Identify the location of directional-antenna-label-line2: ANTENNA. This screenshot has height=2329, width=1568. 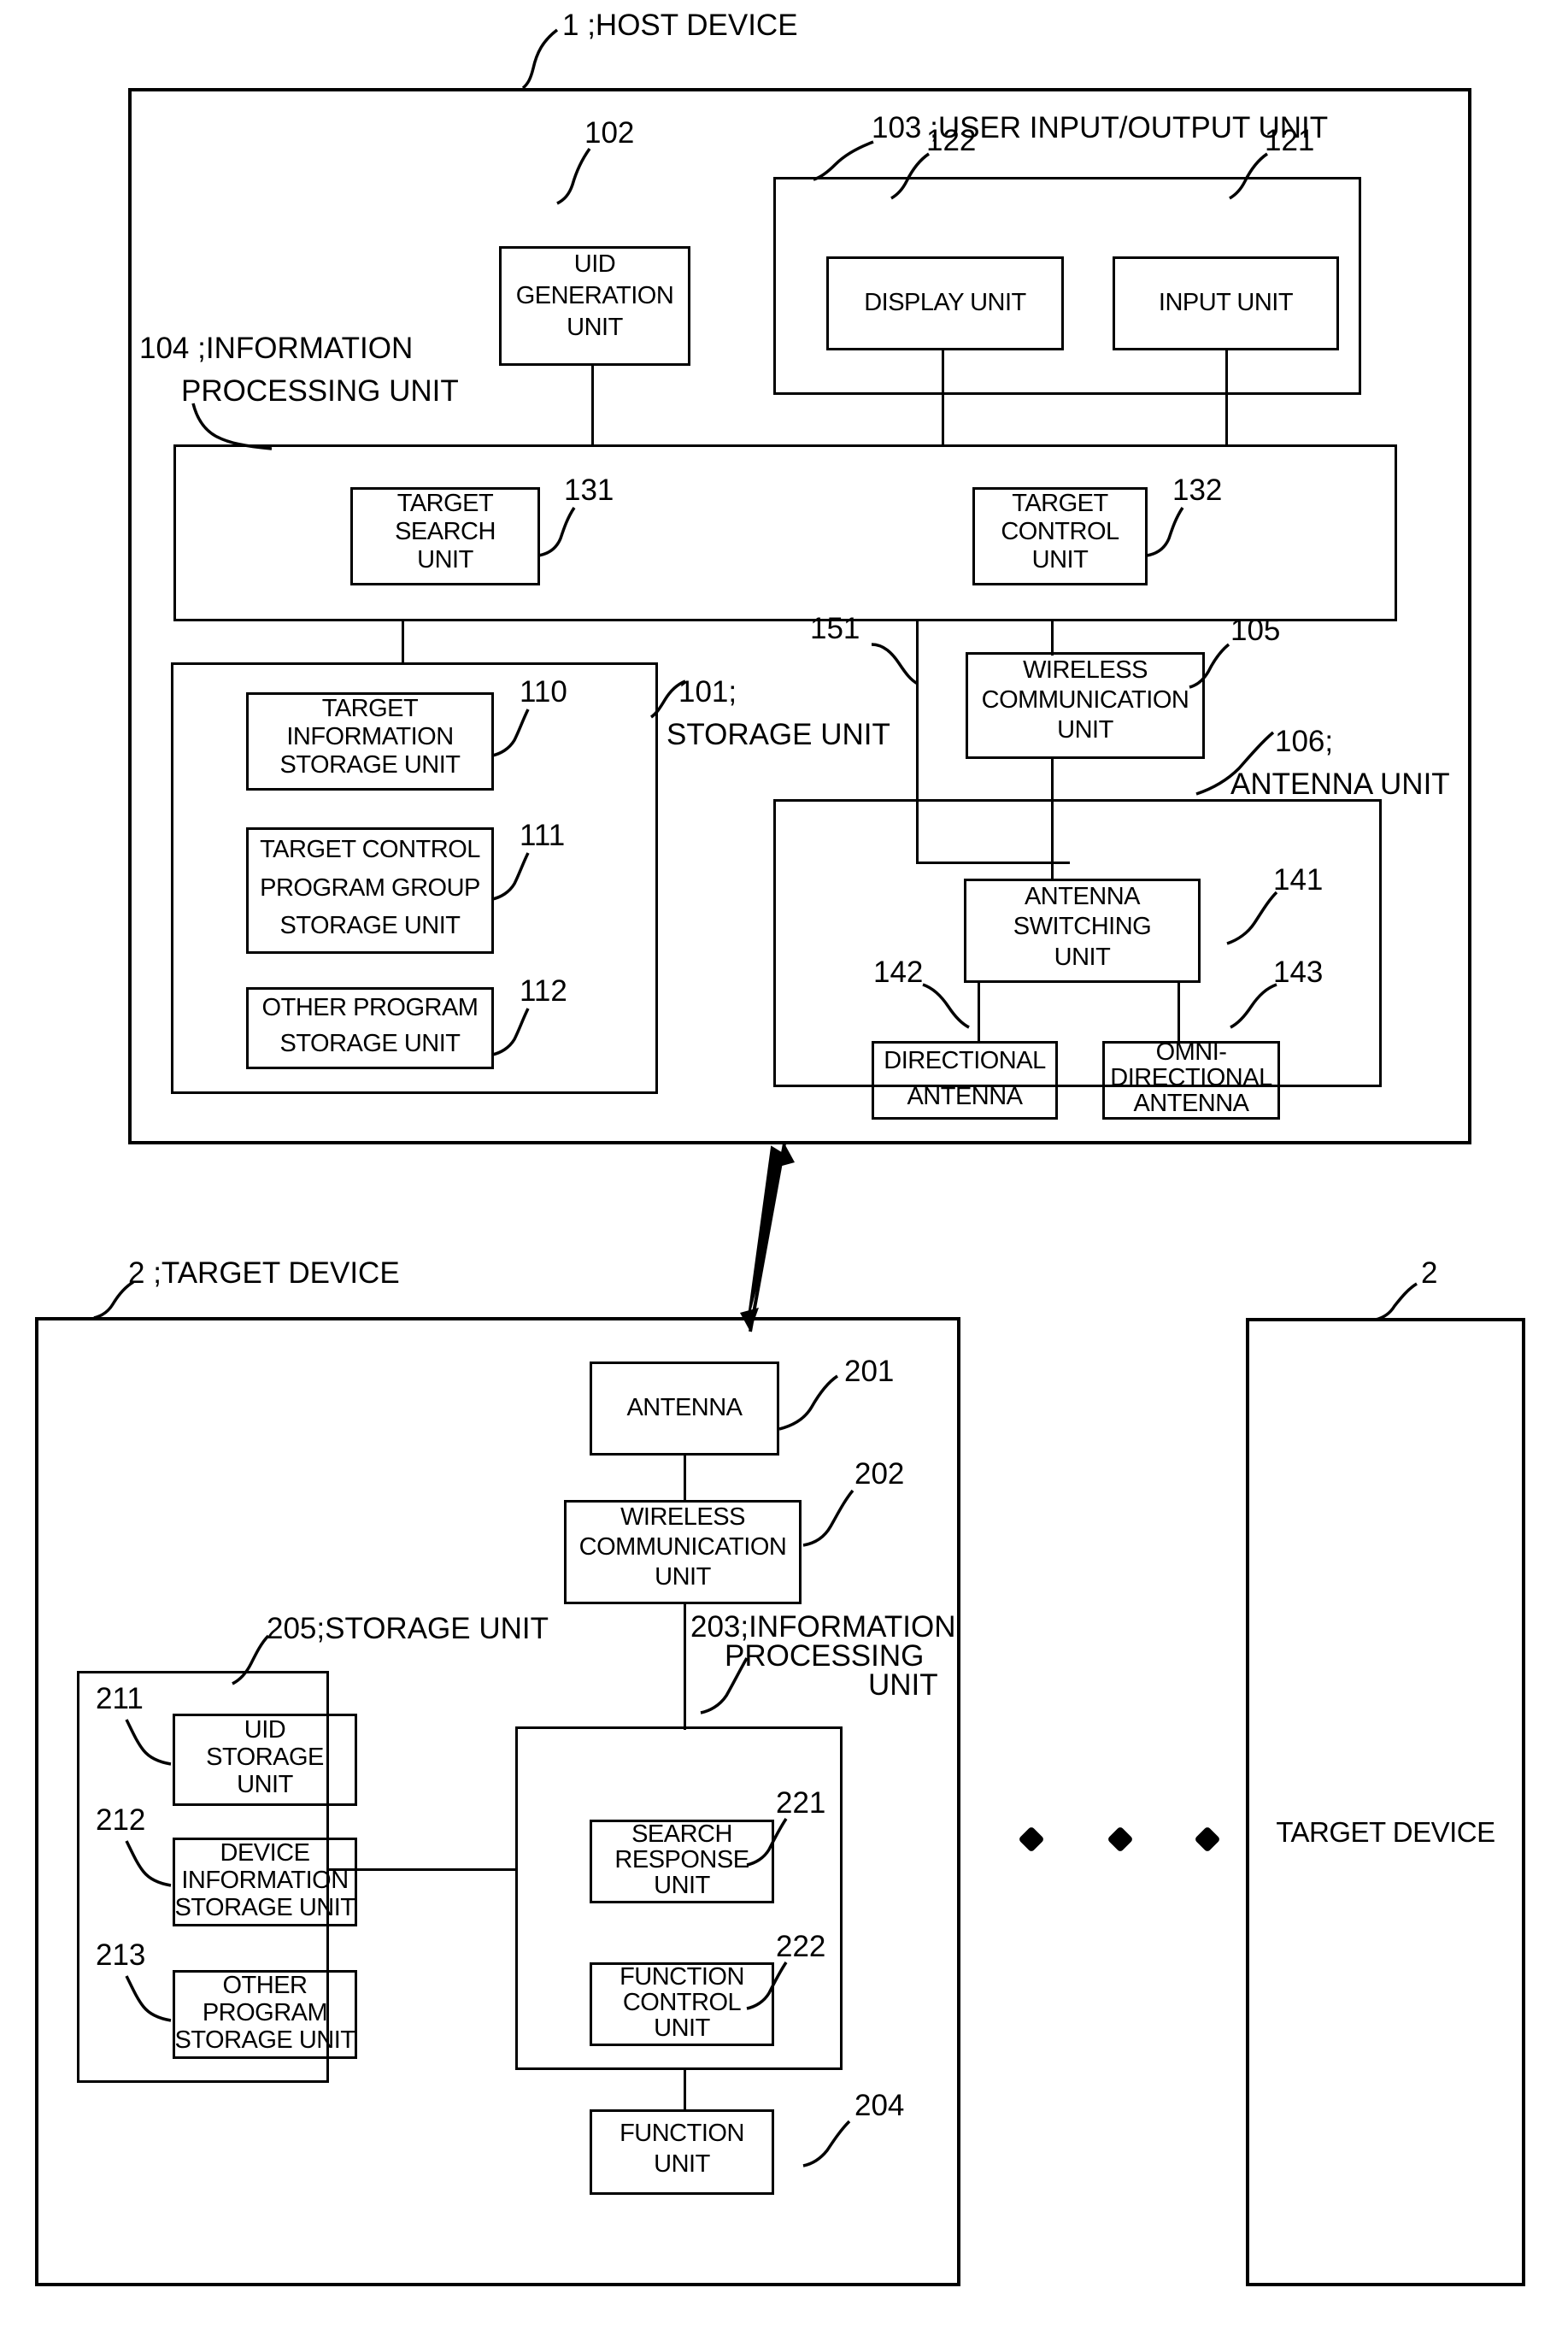
(965, 1097).